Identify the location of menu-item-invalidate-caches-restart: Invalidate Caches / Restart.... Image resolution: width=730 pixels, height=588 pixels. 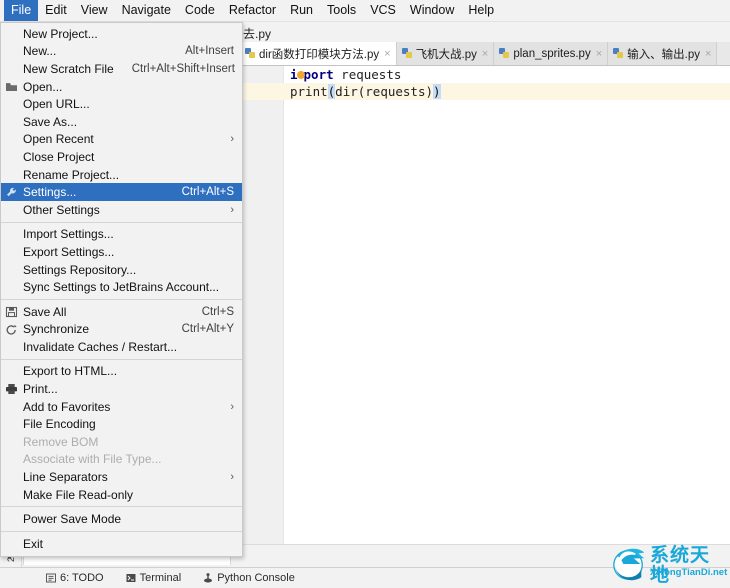
(121, 347).